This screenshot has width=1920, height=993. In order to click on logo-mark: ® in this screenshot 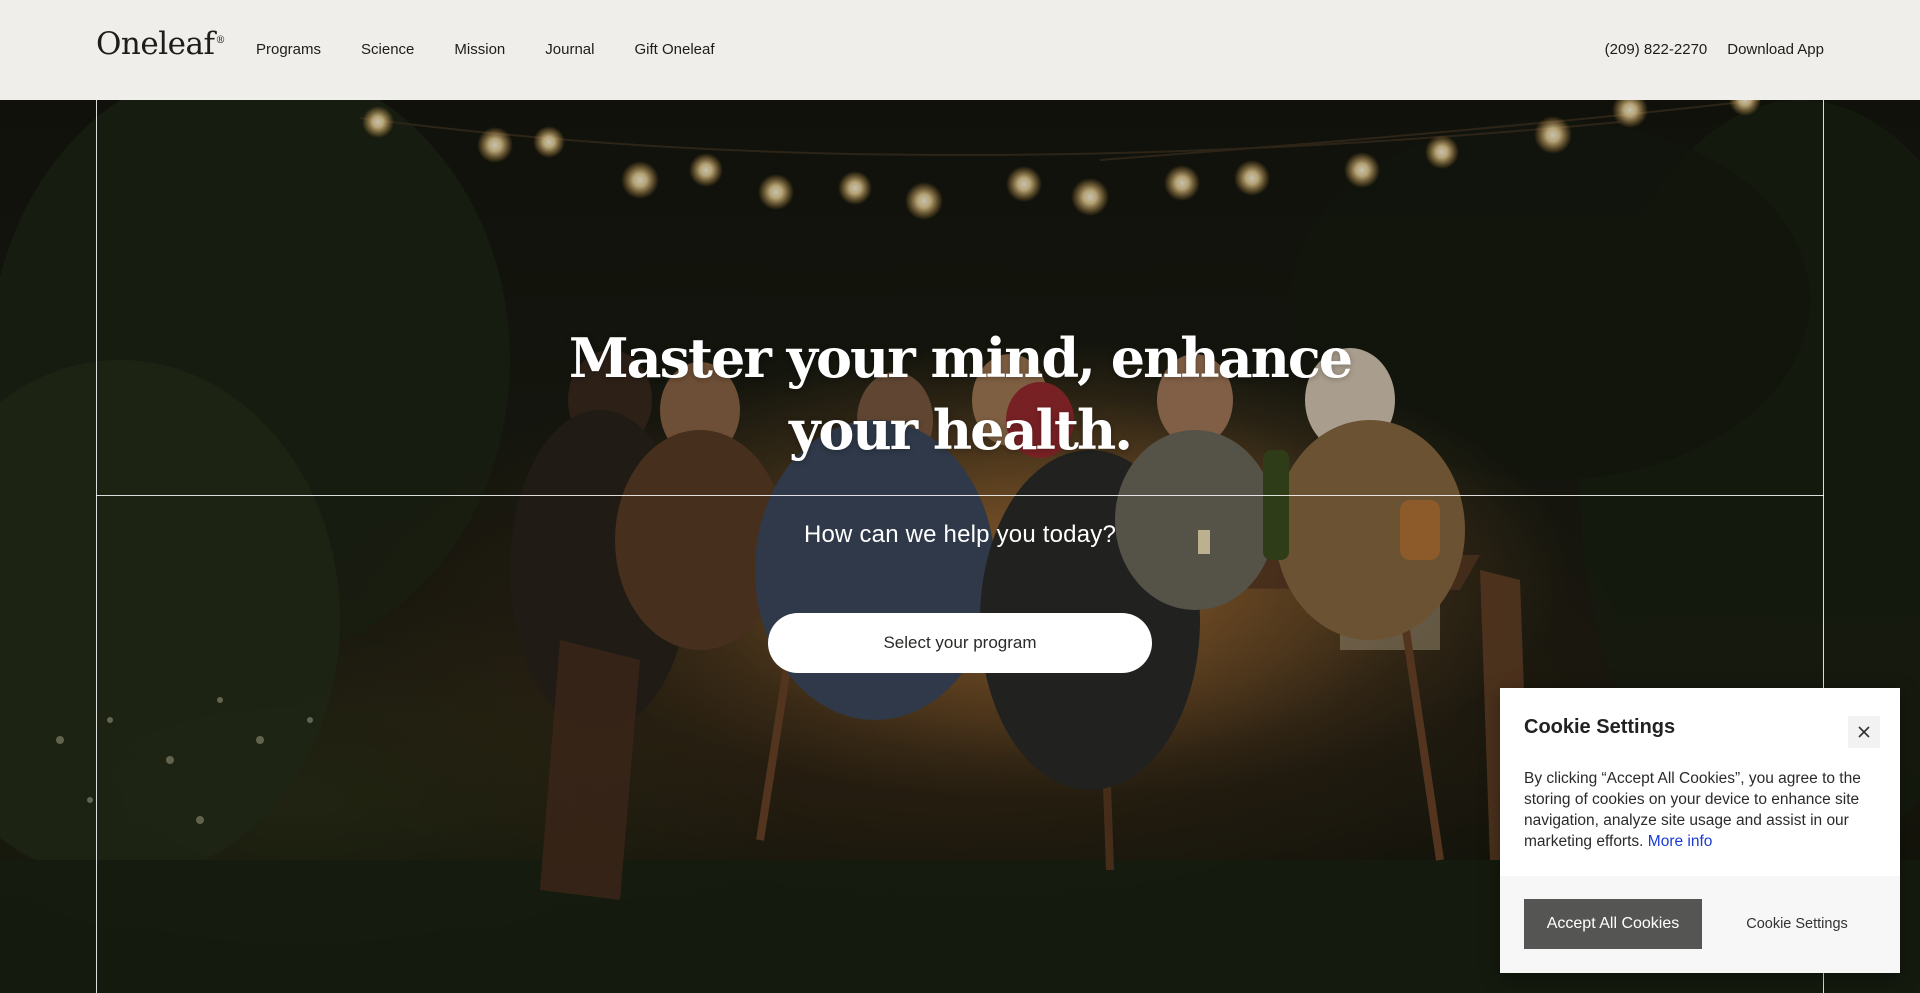, I will do `click(220, 40)`.